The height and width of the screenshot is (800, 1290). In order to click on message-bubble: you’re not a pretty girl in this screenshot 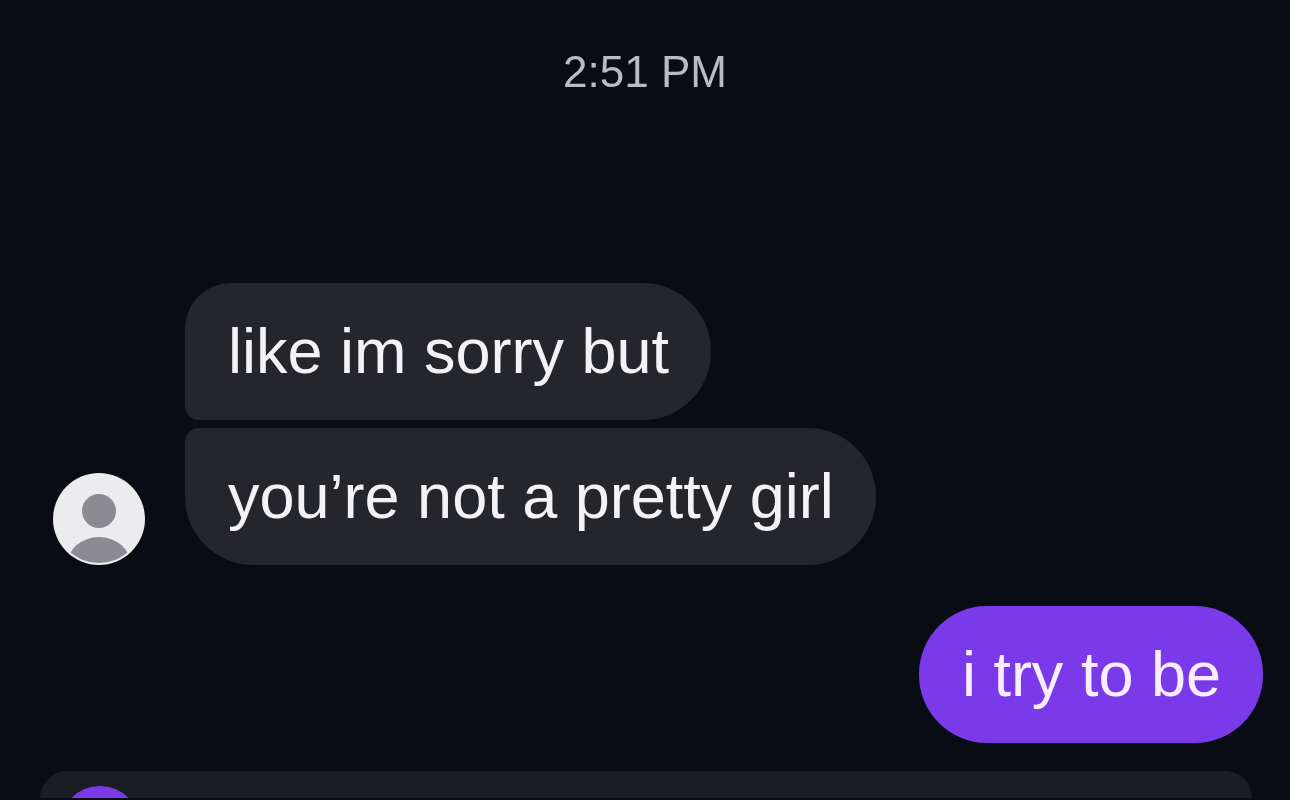, I will do `click(530, 496)`.